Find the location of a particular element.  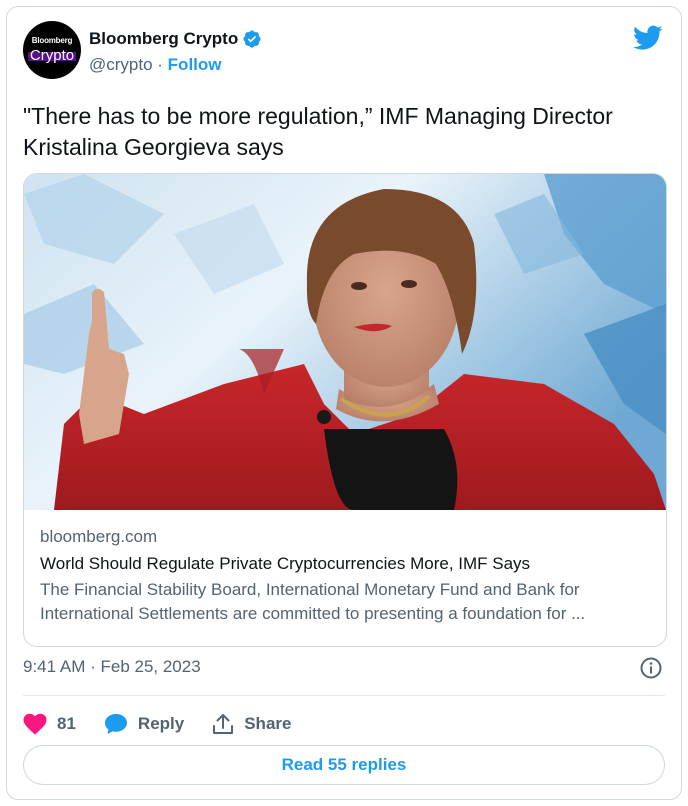

avatar-logo-line1: Bloomberg is located at coordinates (52, 40).